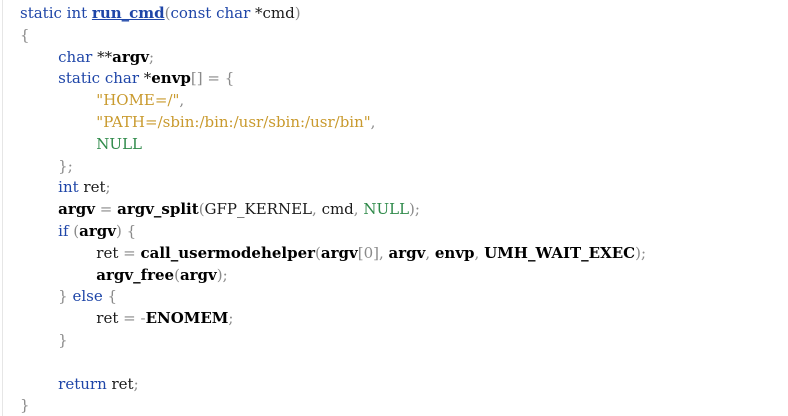 The image size is (788, 416). Describe the element at coordinates (228, 252) in the screenshot. I see `code-token-bold: call_usermodehelper` at that location.